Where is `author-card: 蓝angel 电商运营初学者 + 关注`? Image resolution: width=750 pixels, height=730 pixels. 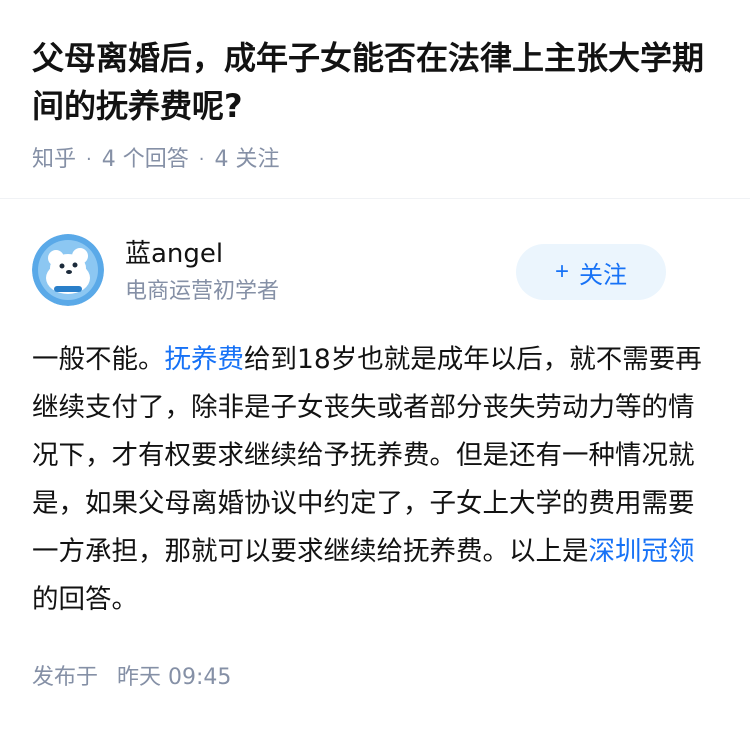
author-card: 蓝angel 电商运营初学者 + 关注 is located at coordinates (375, 272).